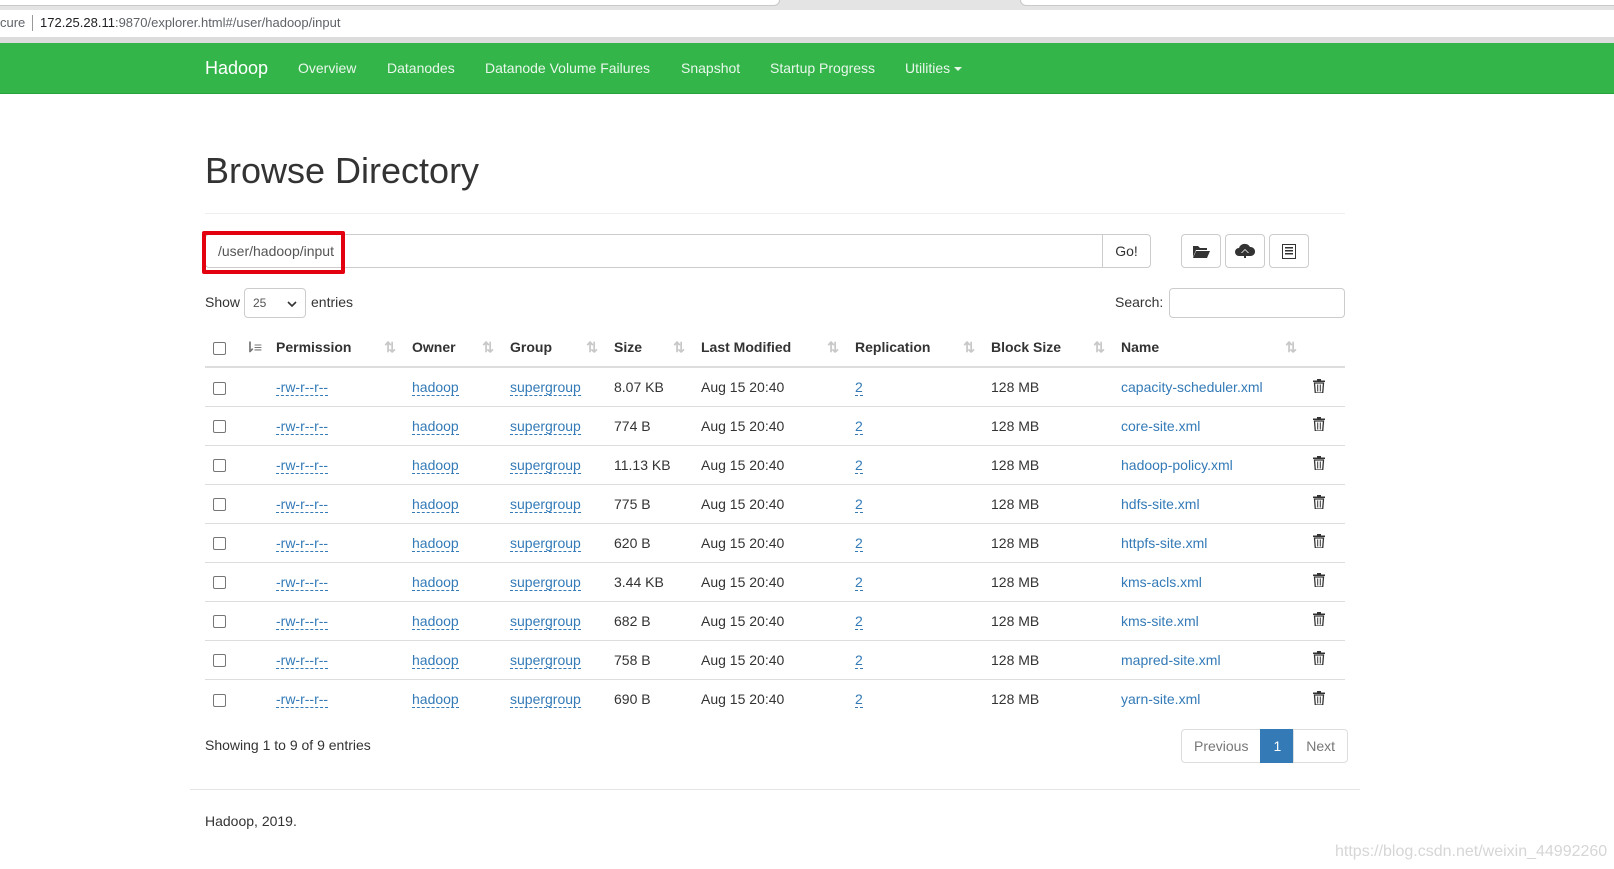 The width and height of the screenshot is (1614, 869). I want to click on directory-path-input, so click(654, 251).